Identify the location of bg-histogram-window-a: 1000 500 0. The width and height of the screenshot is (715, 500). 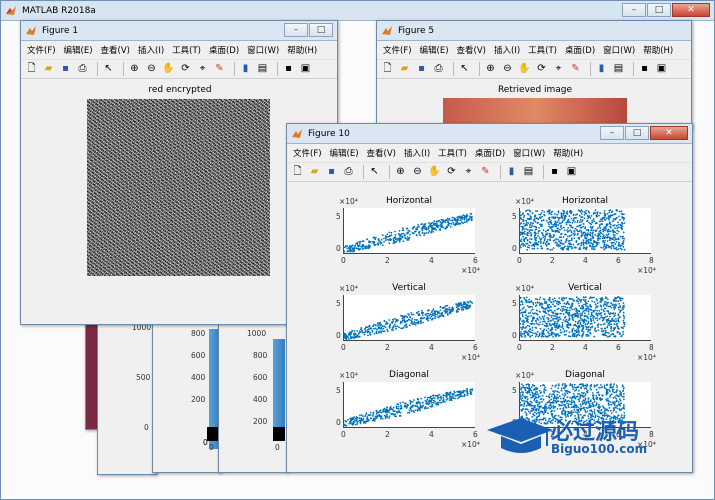
(127, 392).